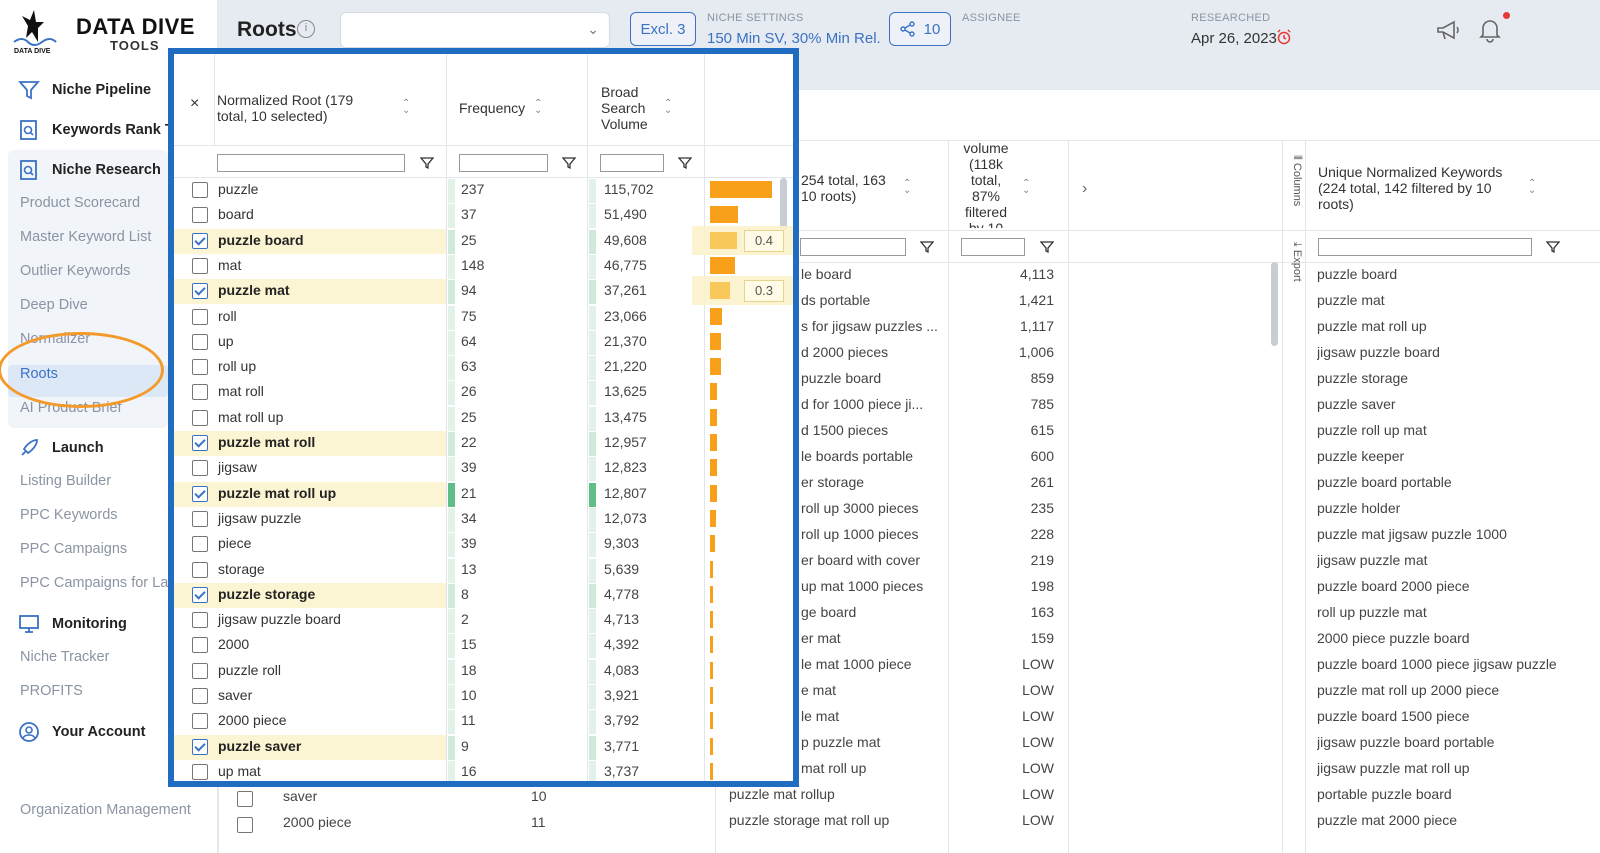 Image resolution: width=1600 pixels, height=853 pixels. Describe the element at coordinates (1284, 37) in the screenshot. I see `alarm-clock-icon` at that location.